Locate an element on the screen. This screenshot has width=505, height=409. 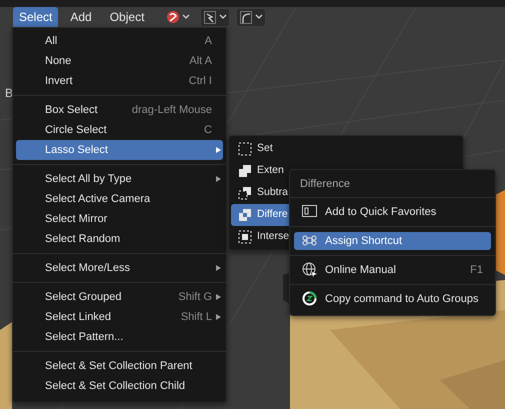
shortcut-label: Ctrl I is located at coordinates (200, 81).